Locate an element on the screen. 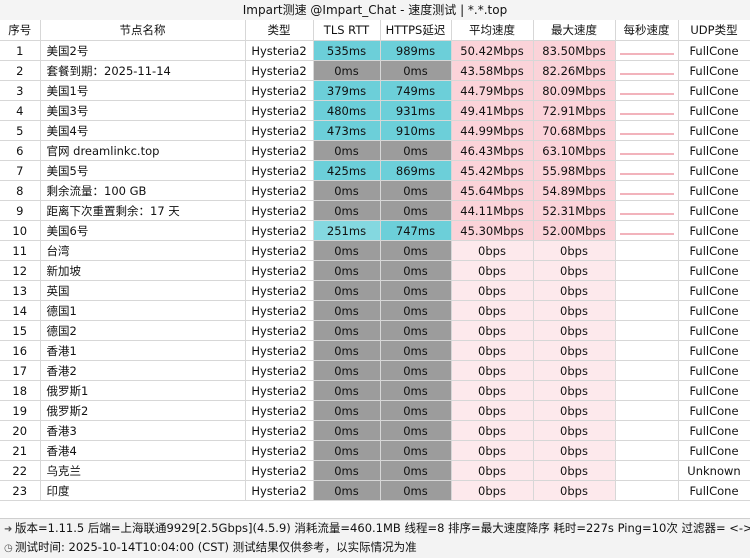  window-title: Impart测速 @Impart_Chat - 速度测试 | *.*.top is located at coordinates (375, 10).